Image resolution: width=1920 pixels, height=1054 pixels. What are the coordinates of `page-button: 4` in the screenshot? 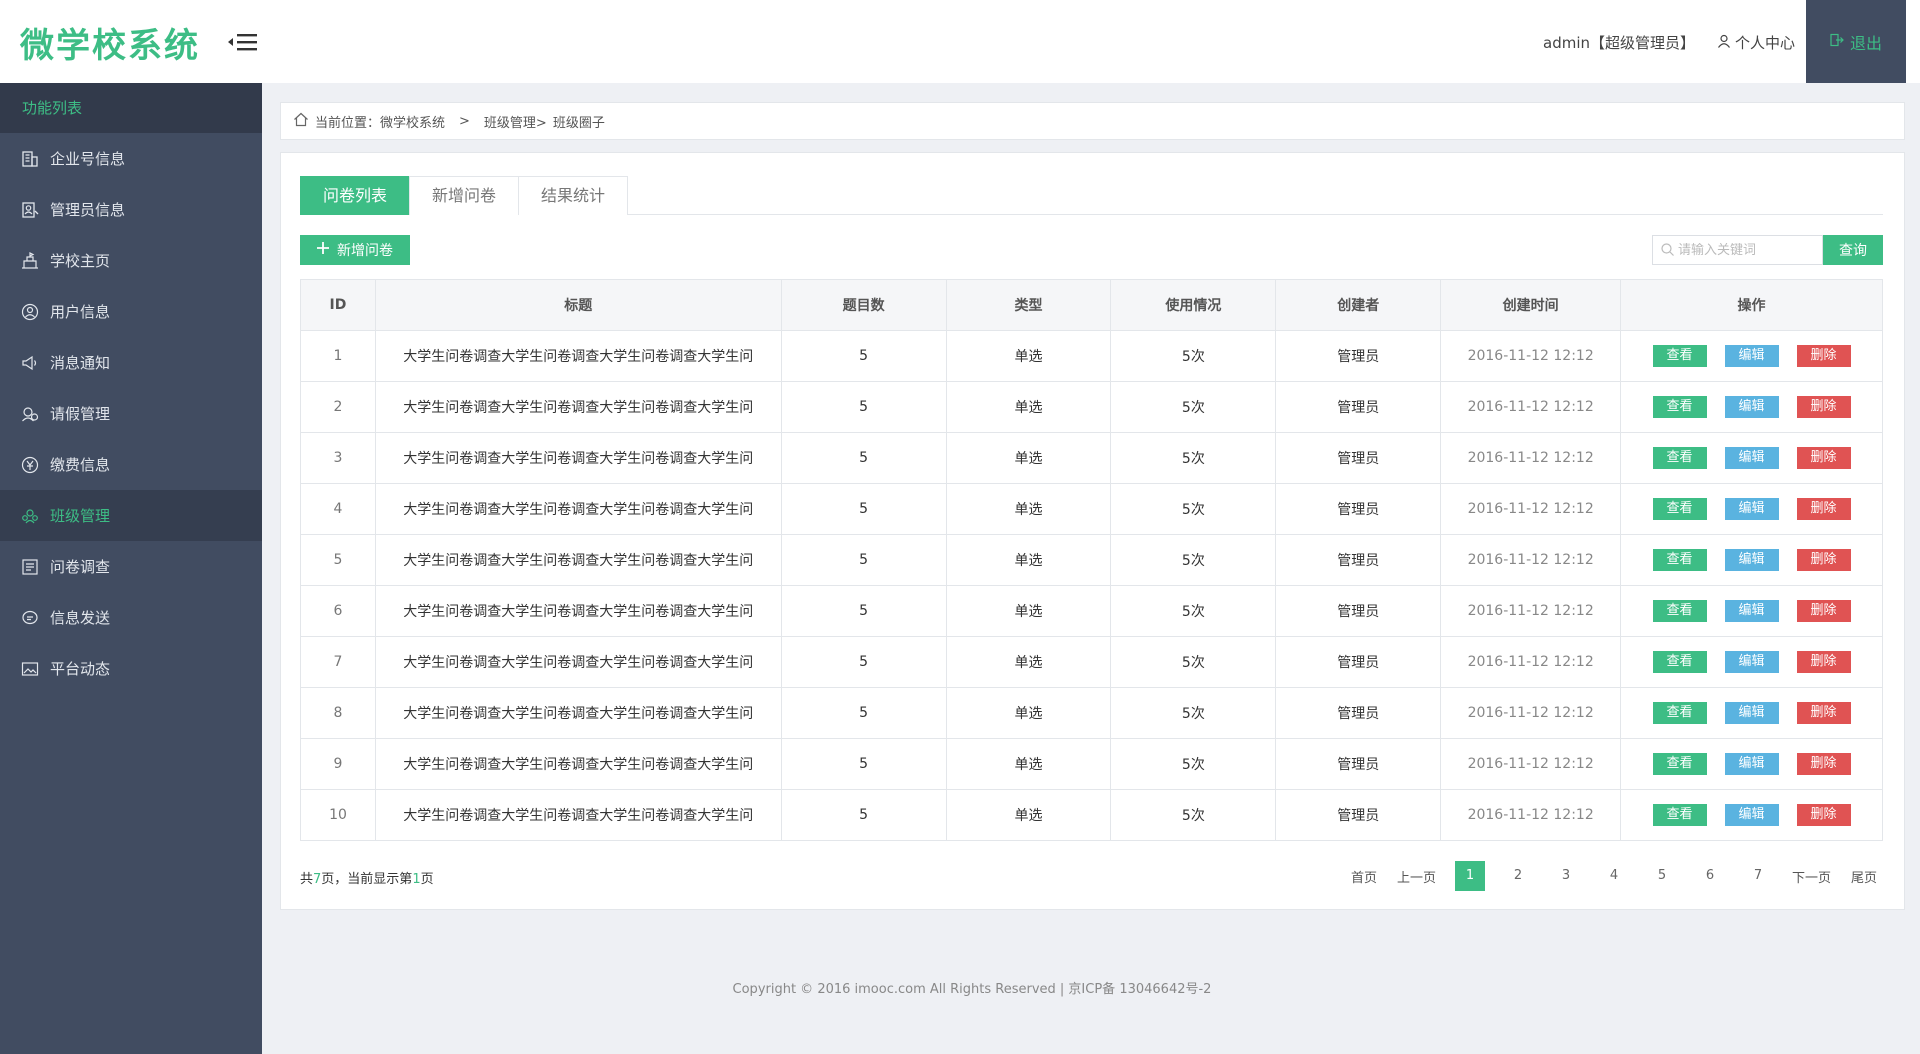 It's located at (1614, 876).